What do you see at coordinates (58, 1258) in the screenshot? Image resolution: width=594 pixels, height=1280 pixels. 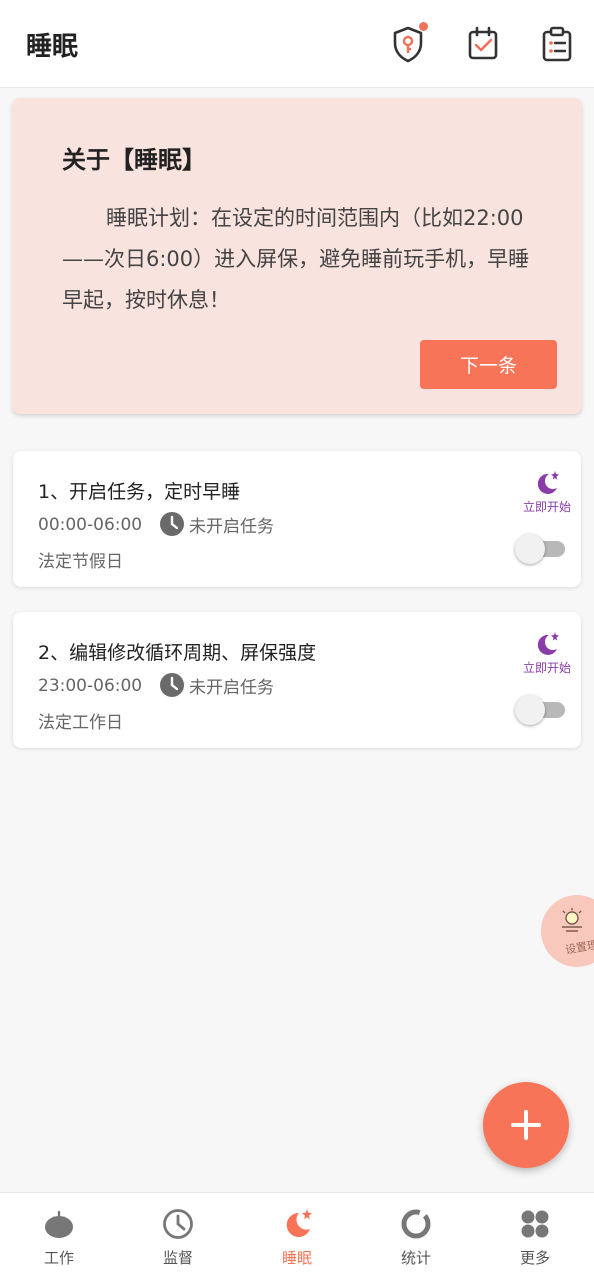 I see `nav-label: 工作` at bounding box center [58, 1258].